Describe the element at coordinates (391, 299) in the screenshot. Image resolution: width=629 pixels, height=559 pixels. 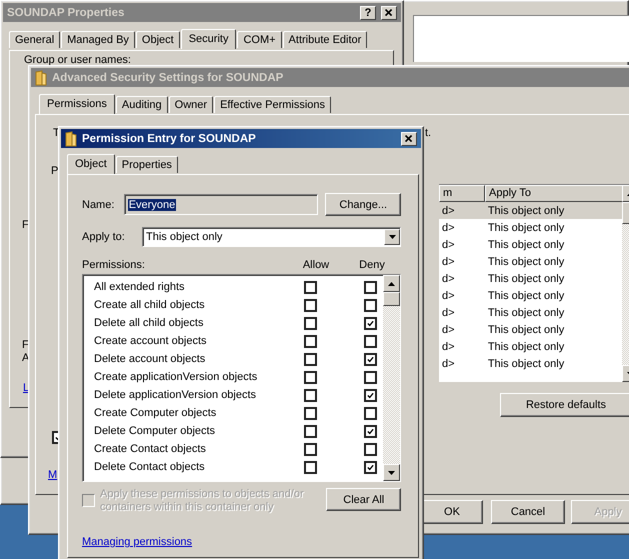
I see `scroll-thumb` at that location.